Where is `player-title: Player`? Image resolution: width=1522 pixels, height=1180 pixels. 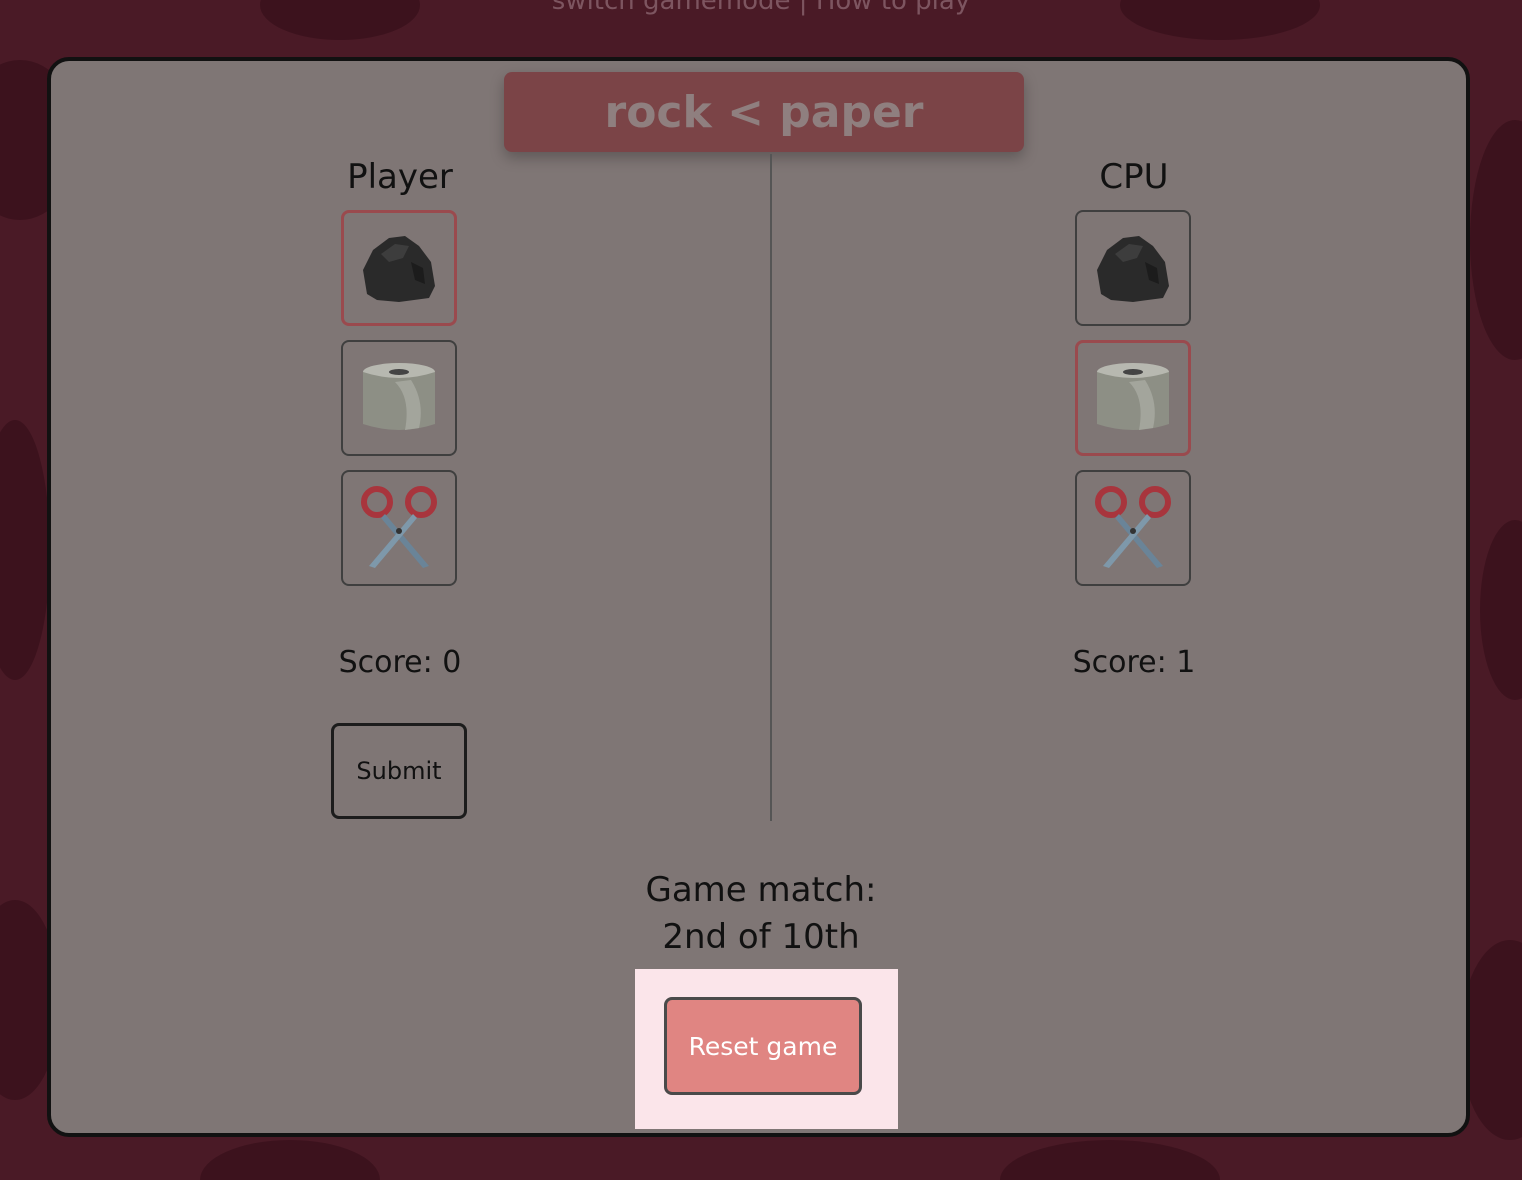
player-title: Player is located at coordinates (400, 177).